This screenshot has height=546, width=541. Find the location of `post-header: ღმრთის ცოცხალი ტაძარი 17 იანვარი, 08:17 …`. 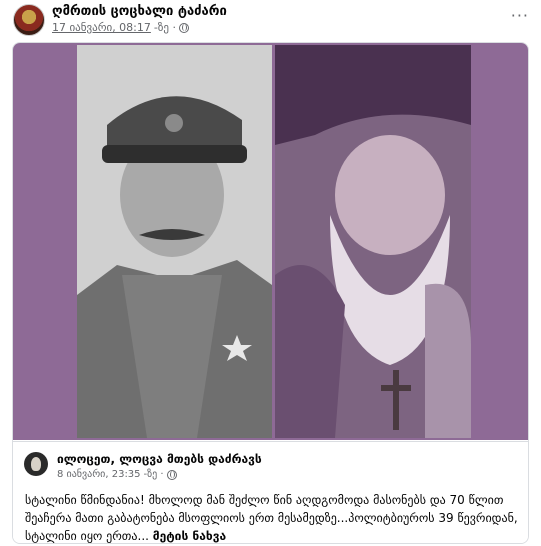

post-header: ღმრთის ცოცხალი ტაძარი 17 იანვარი, 08:17 … is located at coordinates (270, 19).